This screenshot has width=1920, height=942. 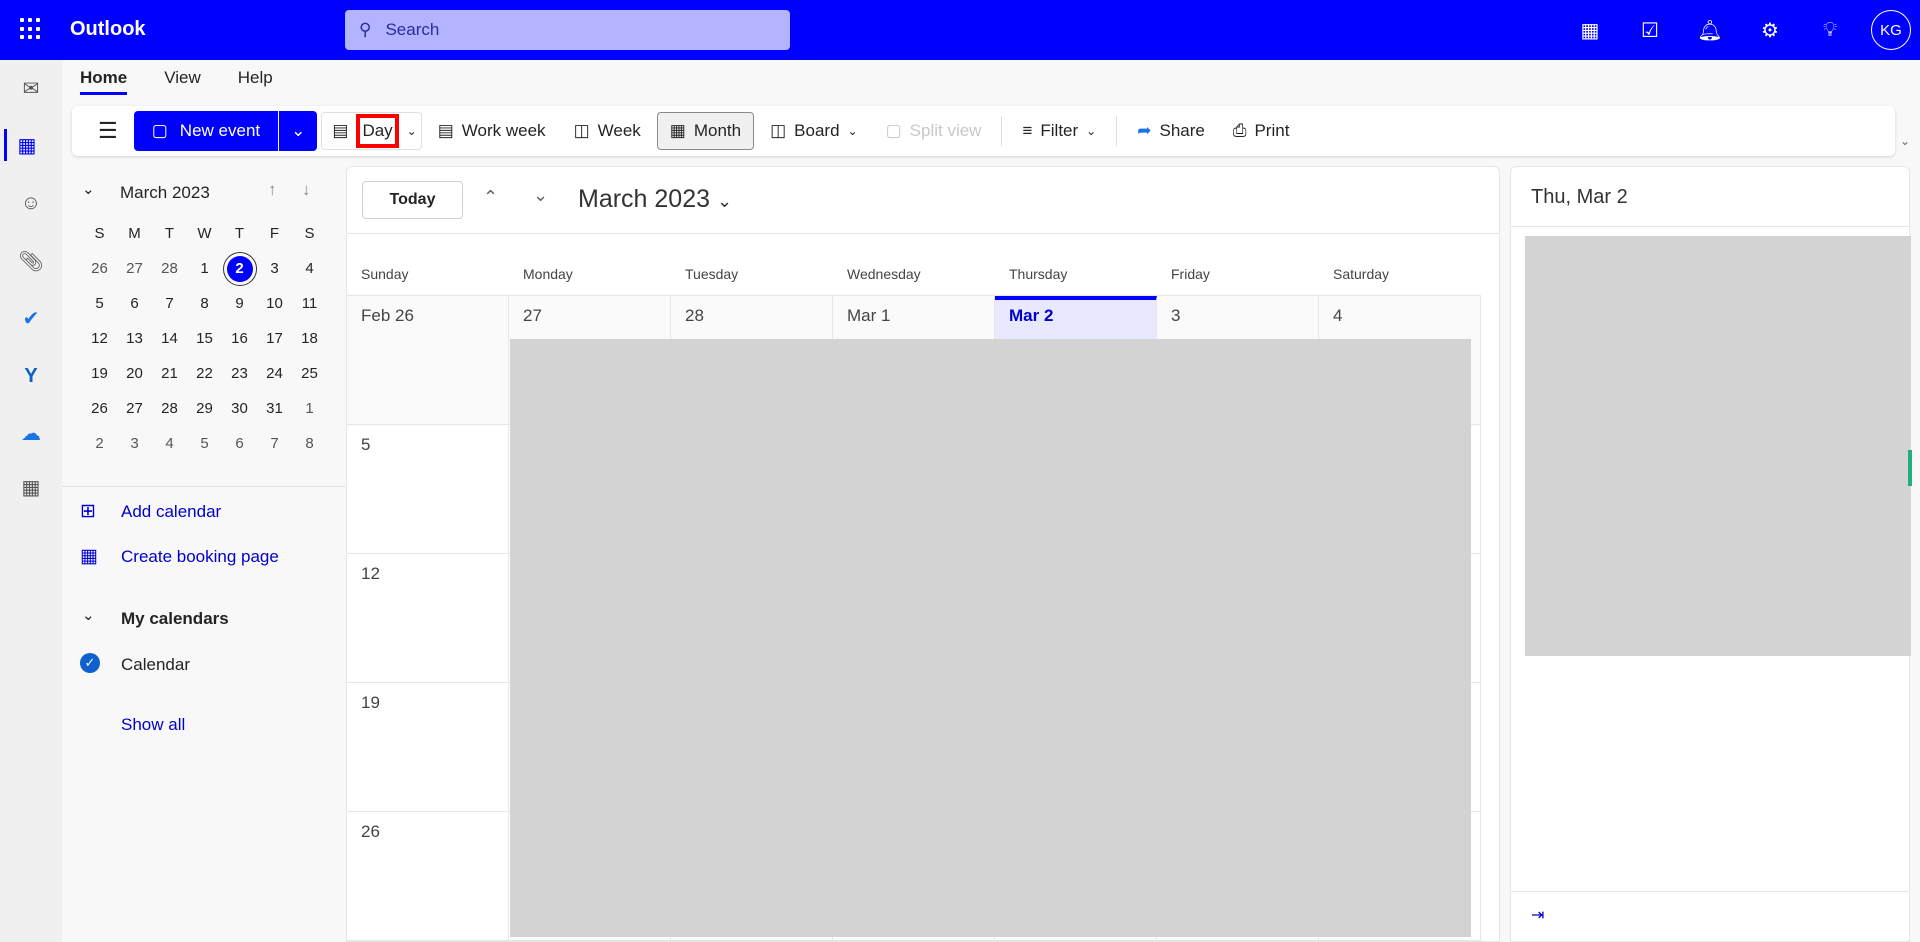 I want to click on mini-cal-day: 31, so click(x=274, y=408).